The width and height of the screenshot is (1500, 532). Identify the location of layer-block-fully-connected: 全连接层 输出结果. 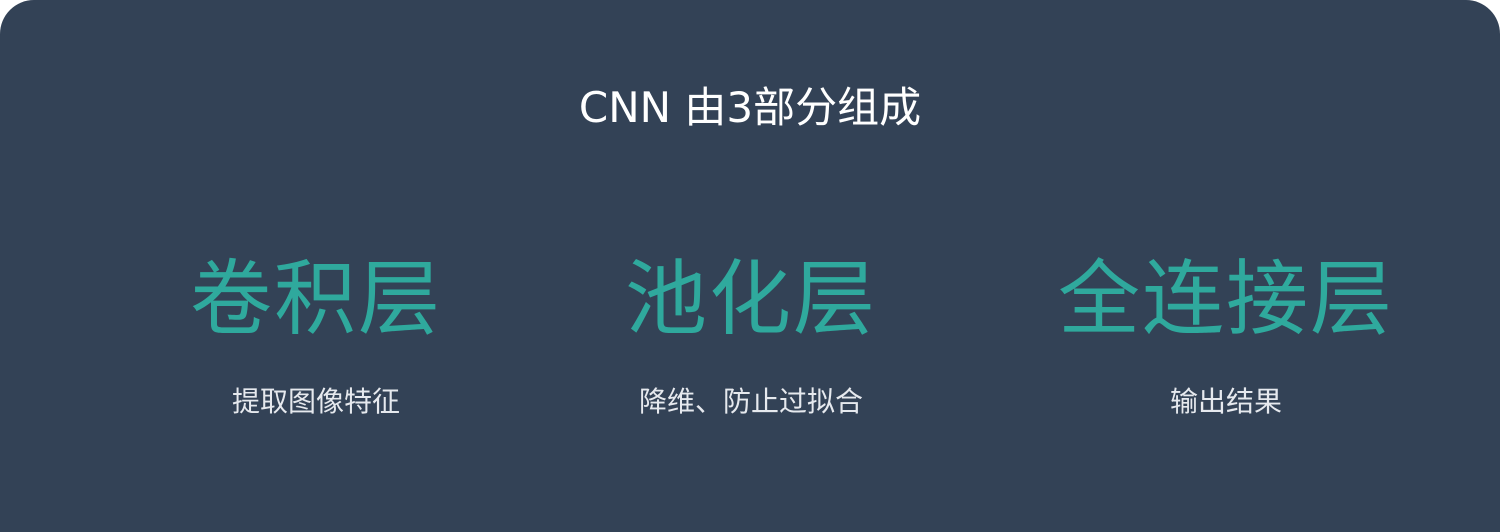
(1226, 336).